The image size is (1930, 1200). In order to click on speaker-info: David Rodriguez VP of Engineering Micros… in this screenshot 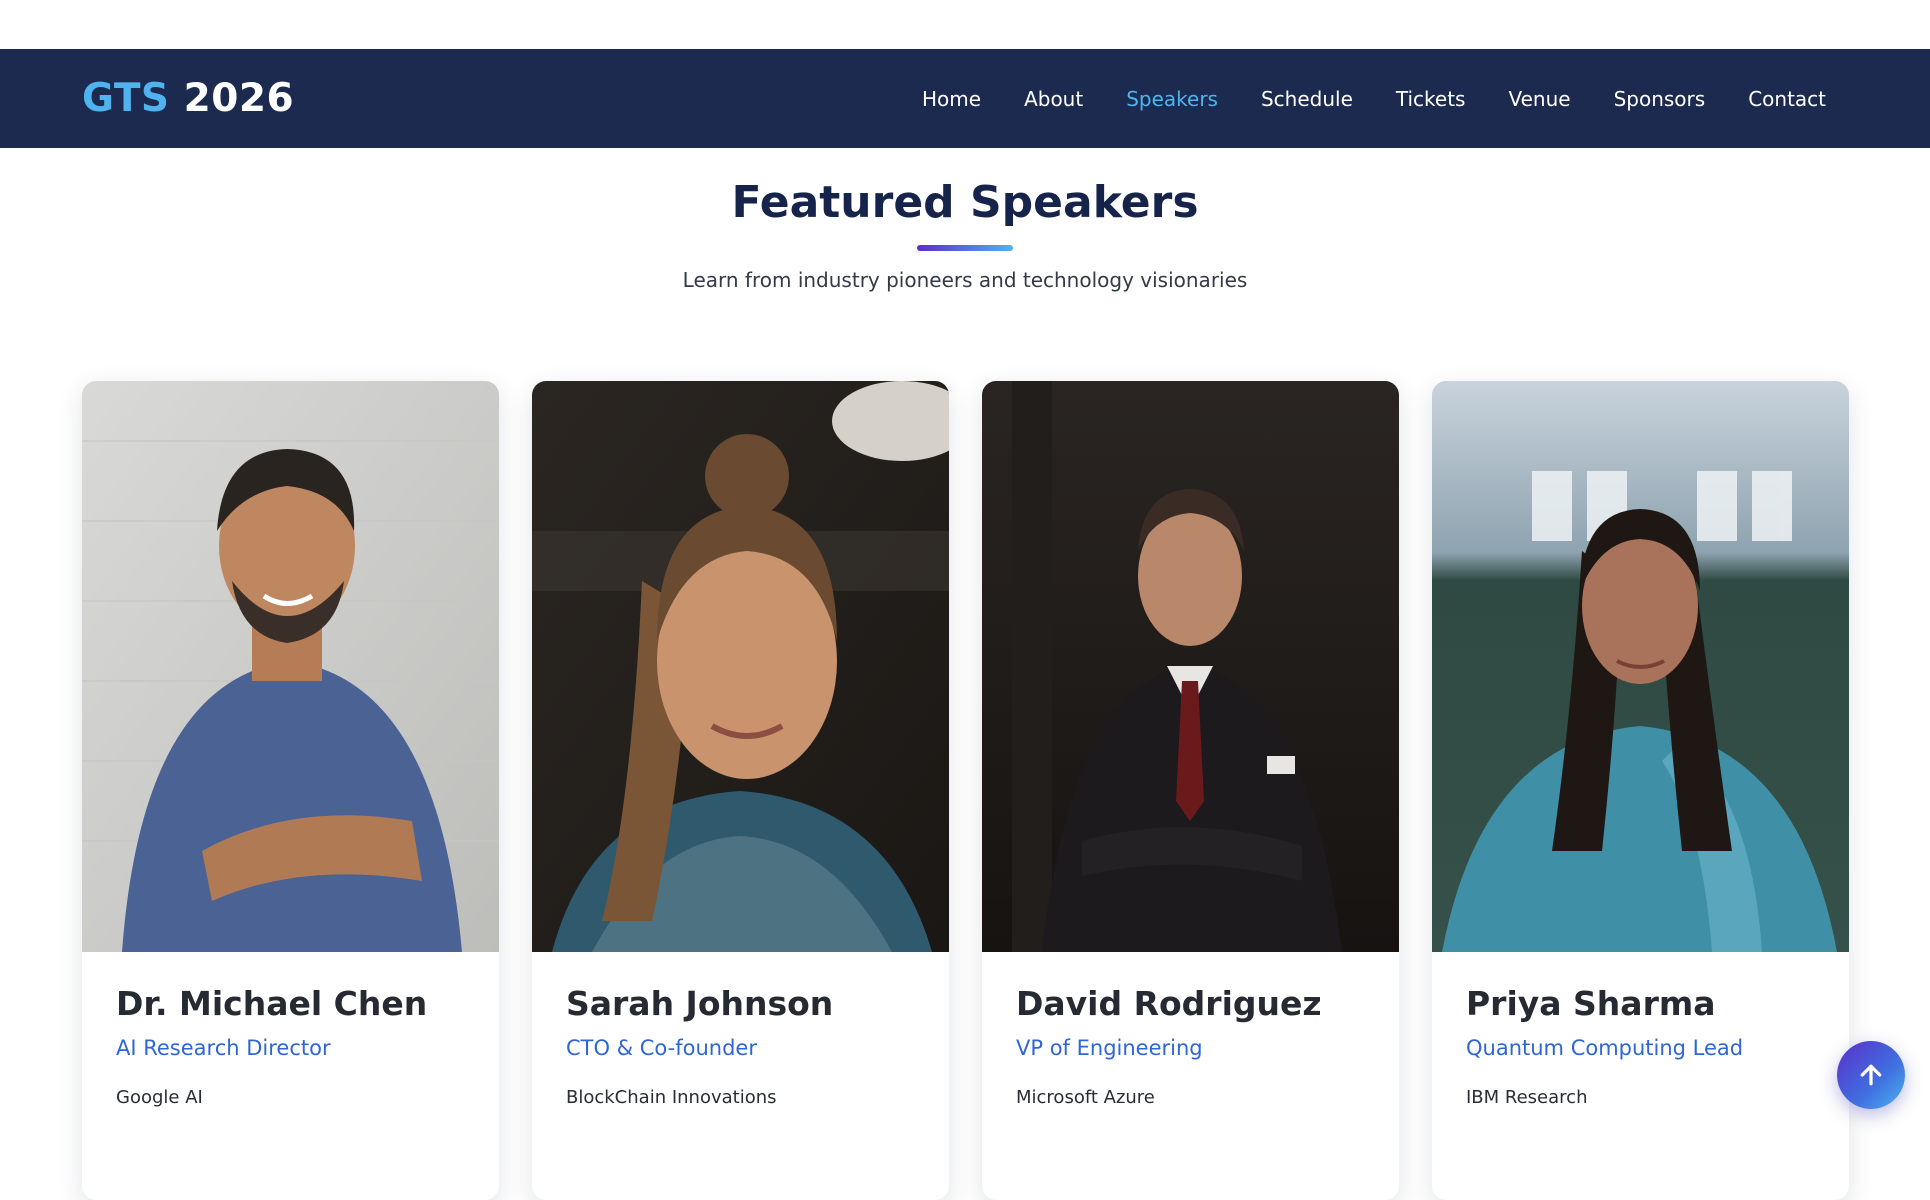, I will do `click(1190, 1030)`.